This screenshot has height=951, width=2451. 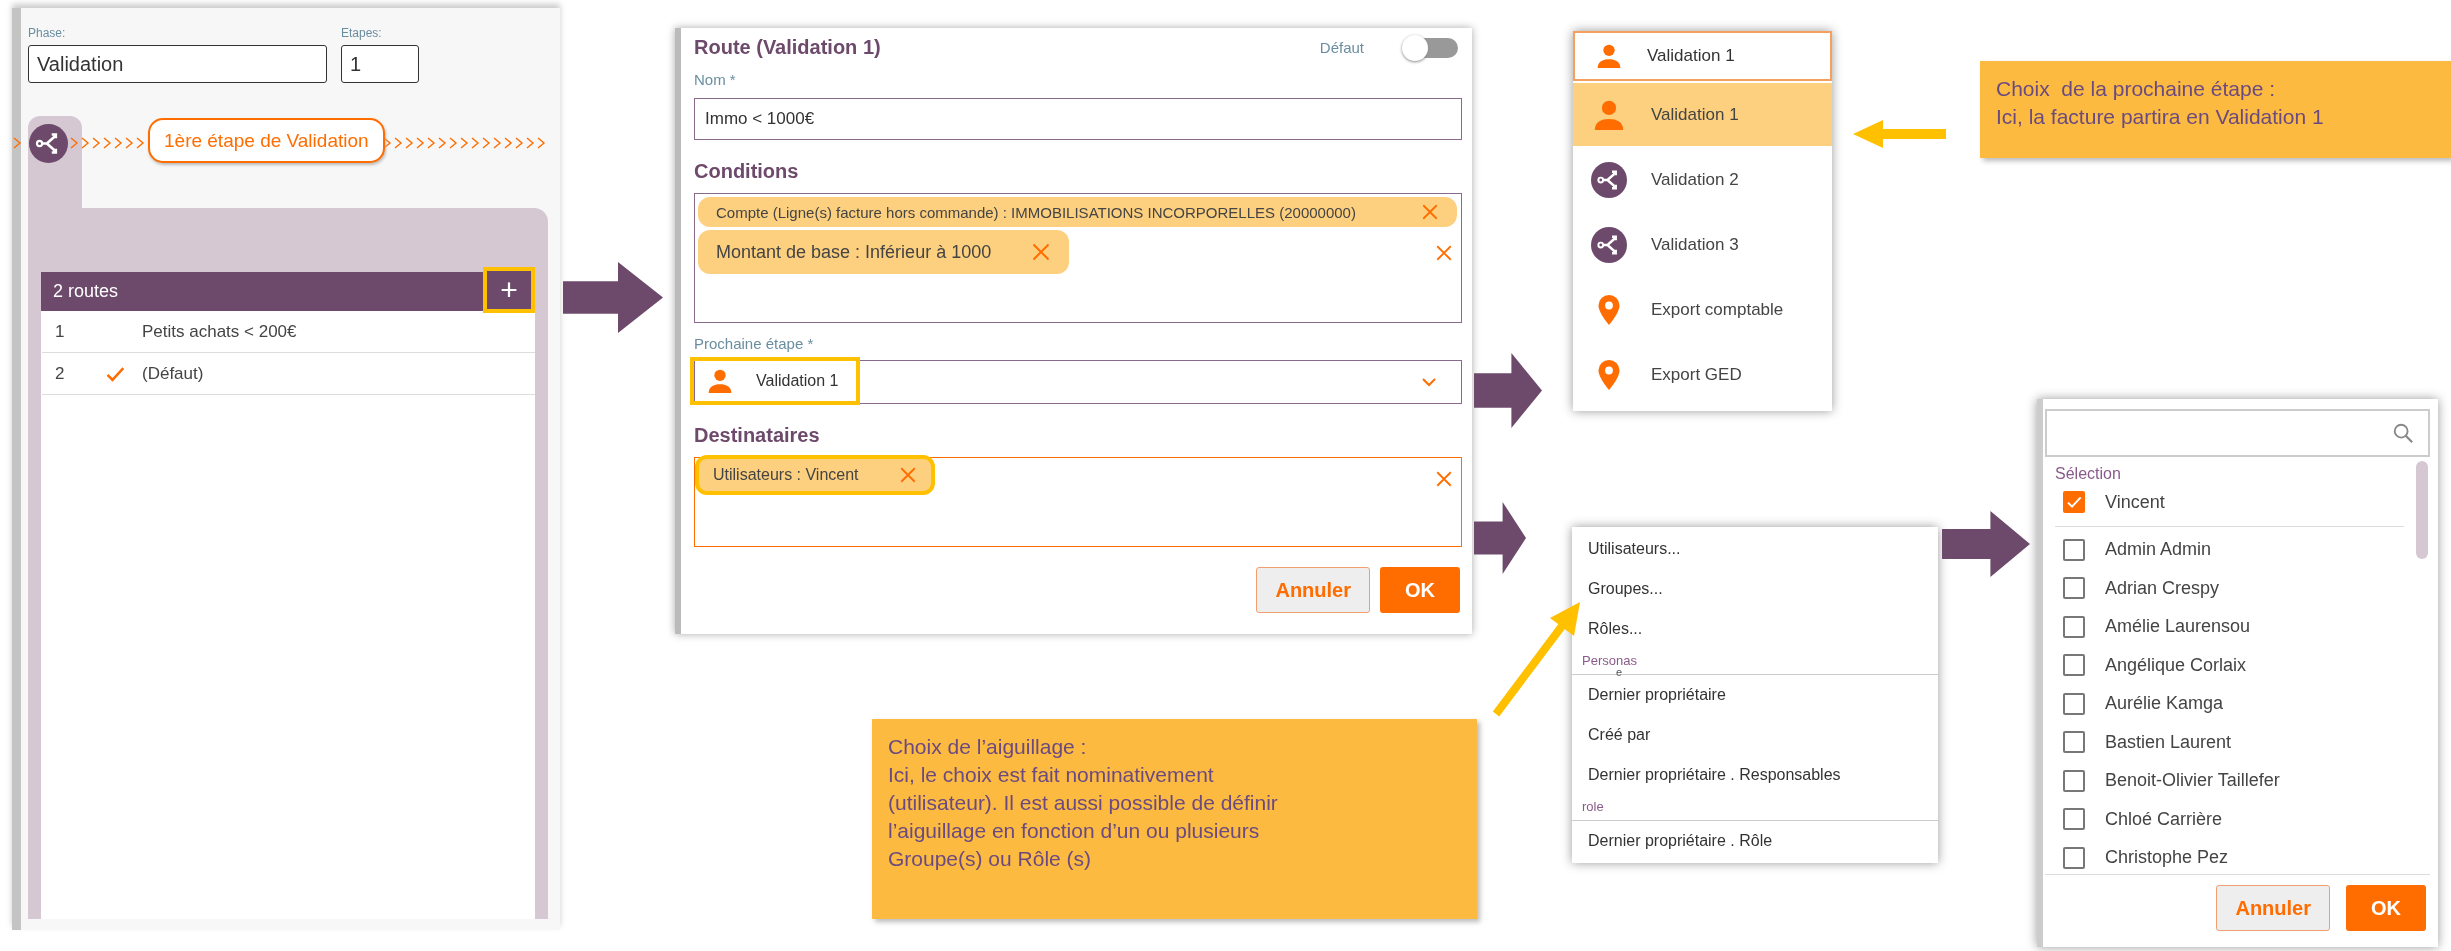 I want to click on field-label: Prochaine étape *, so click(x=754, y=343).